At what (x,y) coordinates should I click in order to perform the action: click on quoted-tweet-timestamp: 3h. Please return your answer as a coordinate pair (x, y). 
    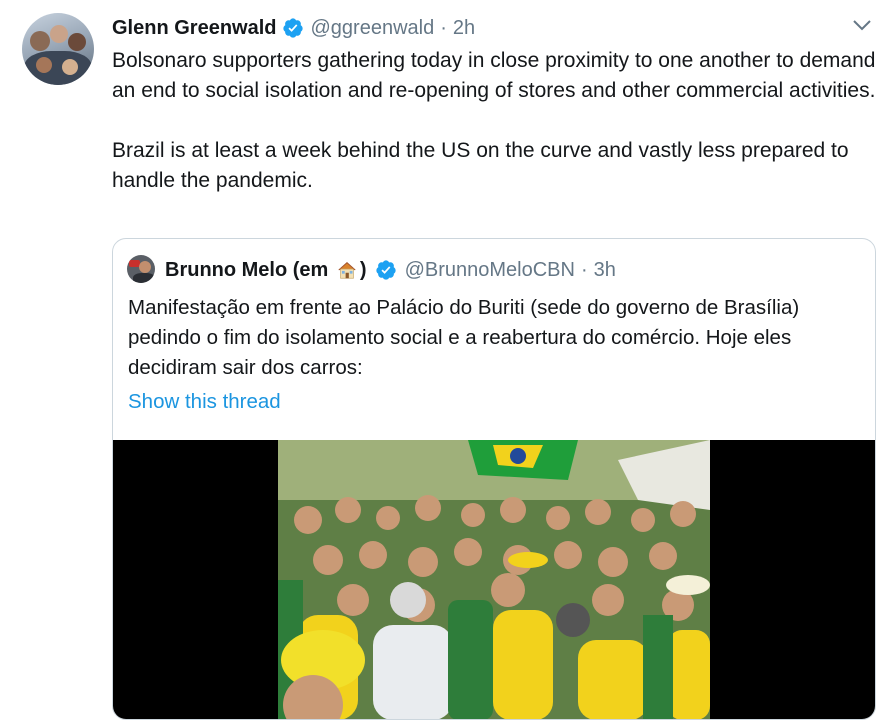
    Looking at the image, I should click on (605, 270).